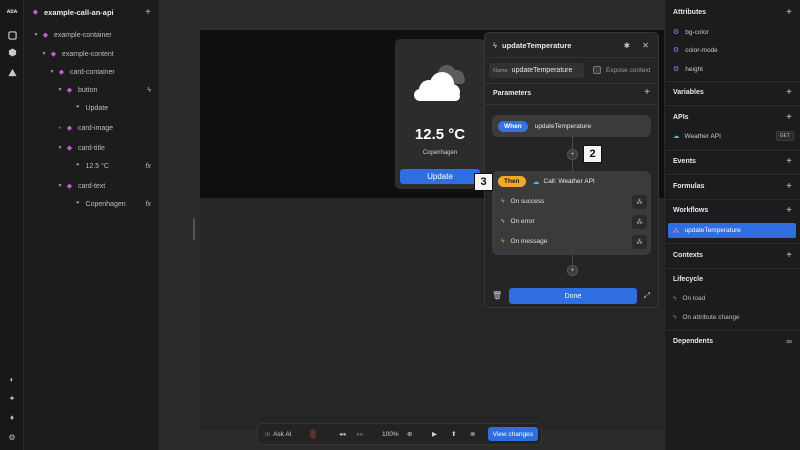 This screenshot has height=450, width=800. I want to click on app-logo: ᴀᴅᴀ, so click(12, 12).